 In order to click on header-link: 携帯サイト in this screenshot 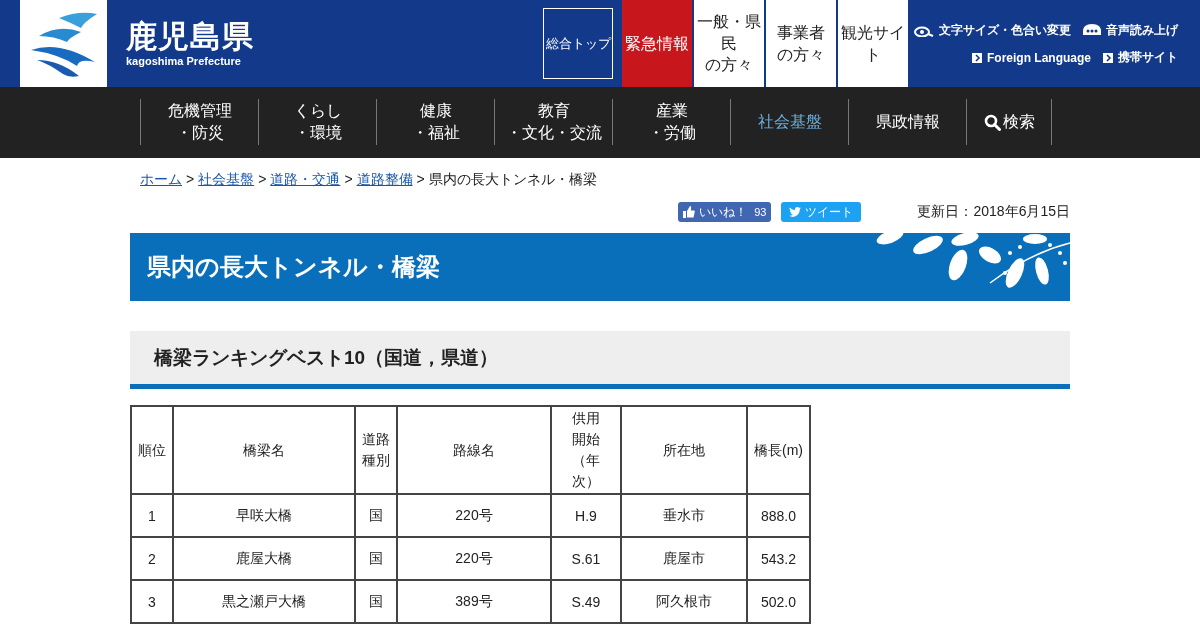, I will do `click(1148, 57)`.